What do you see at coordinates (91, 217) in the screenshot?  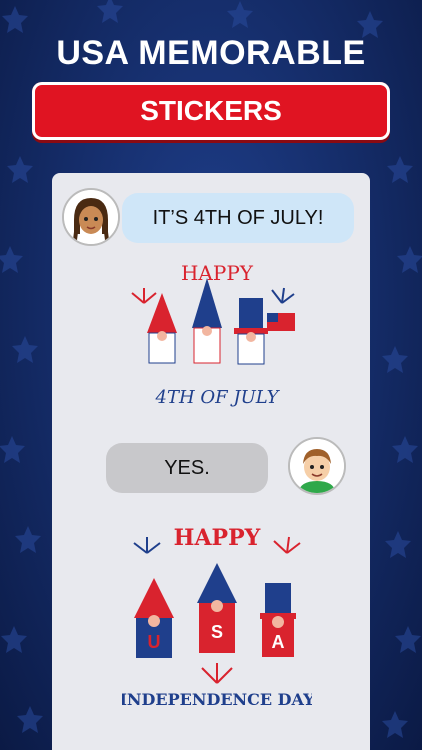 I see `girl-avatar` at bounding box center [91, 217].